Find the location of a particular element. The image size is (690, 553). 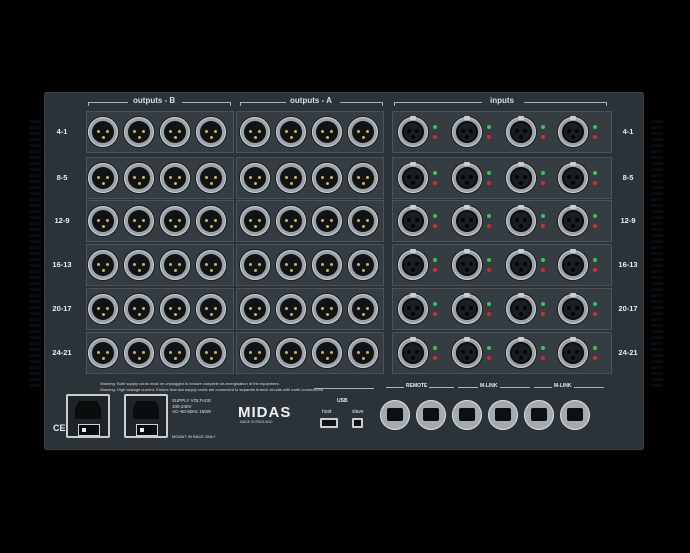

usb-bracket is located at coordinates (344, 392).